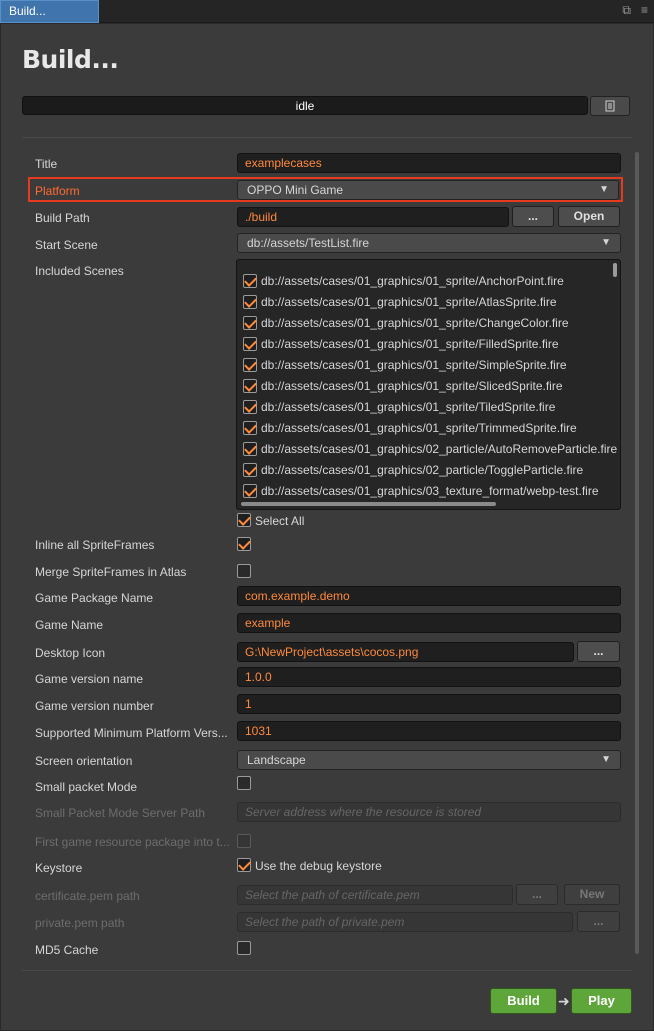 The width and height of the screenshot is (654, 1031). What do you see at coordinates (523, 1001) in the screenshot?
I see `build-button: Build` at bounding box center [523, 1001].